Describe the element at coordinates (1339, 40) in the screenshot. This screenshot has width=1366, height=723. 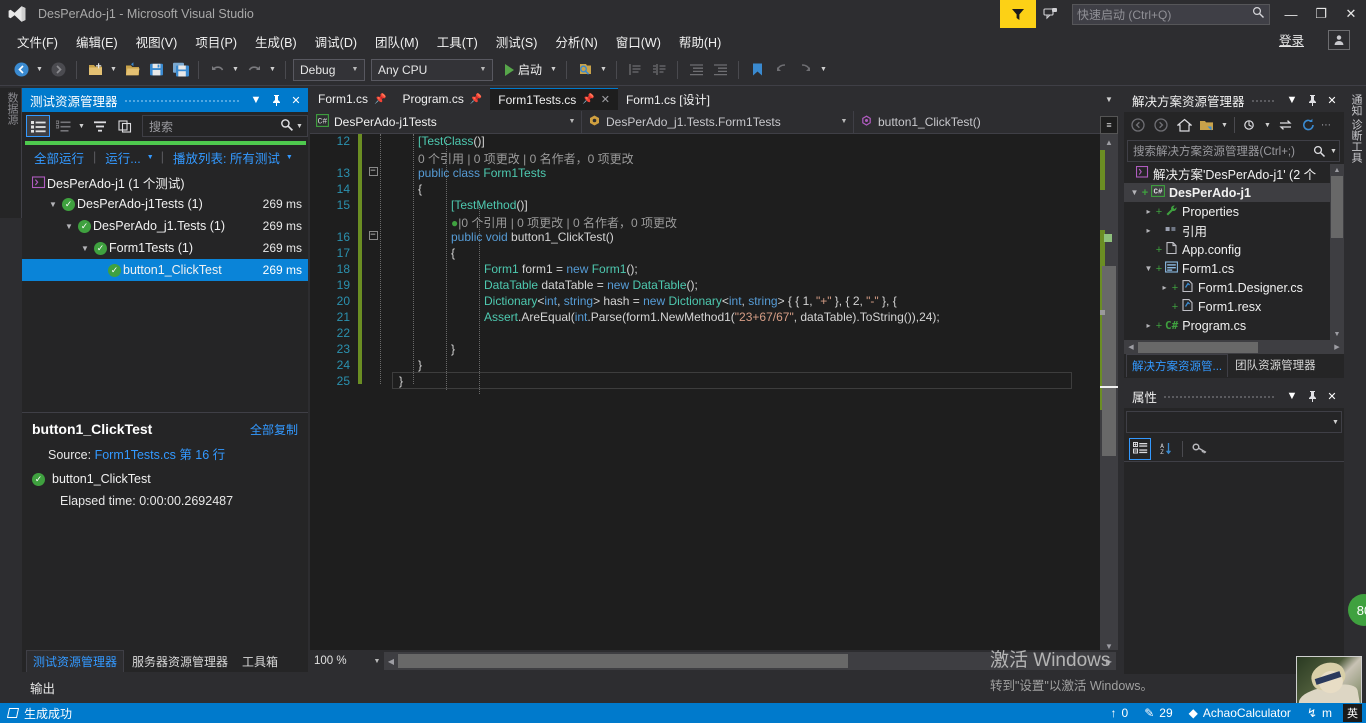
I see `account-icon` at that location.